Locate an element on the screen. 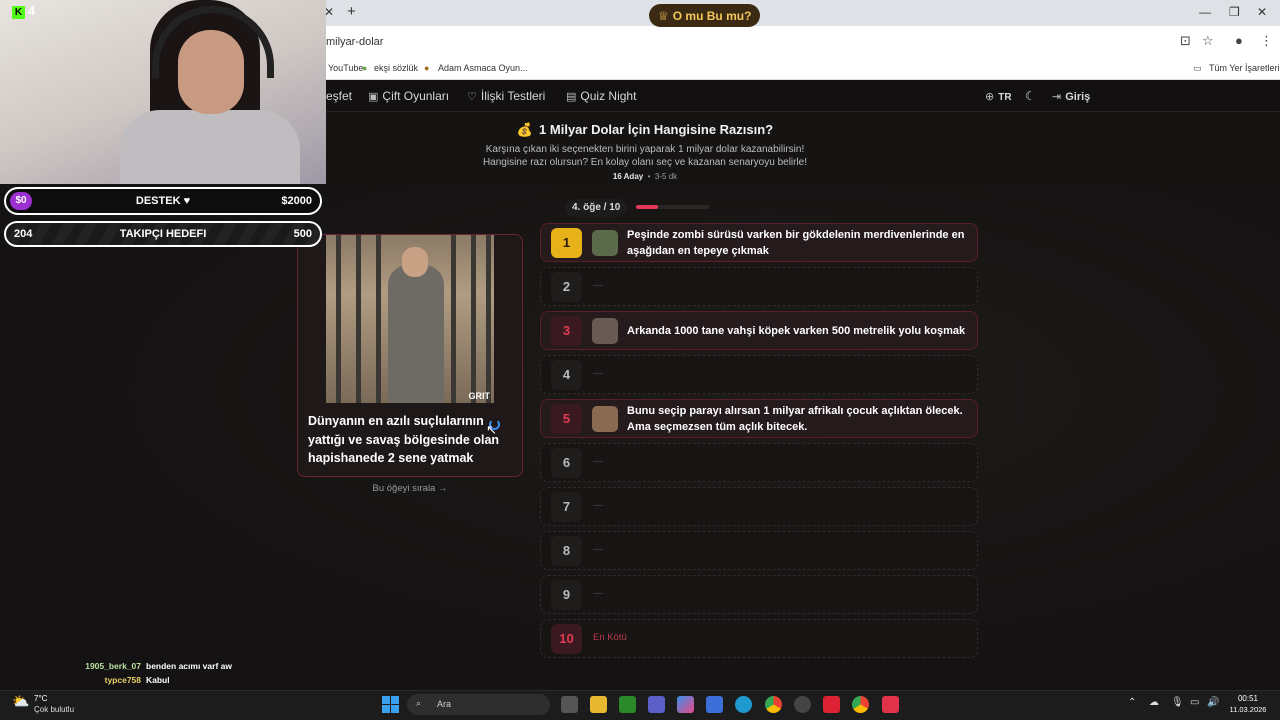 The width and height of the screenshot is (1280, 720). globe-icon: ⊕ is located at coordinates (990, 97).